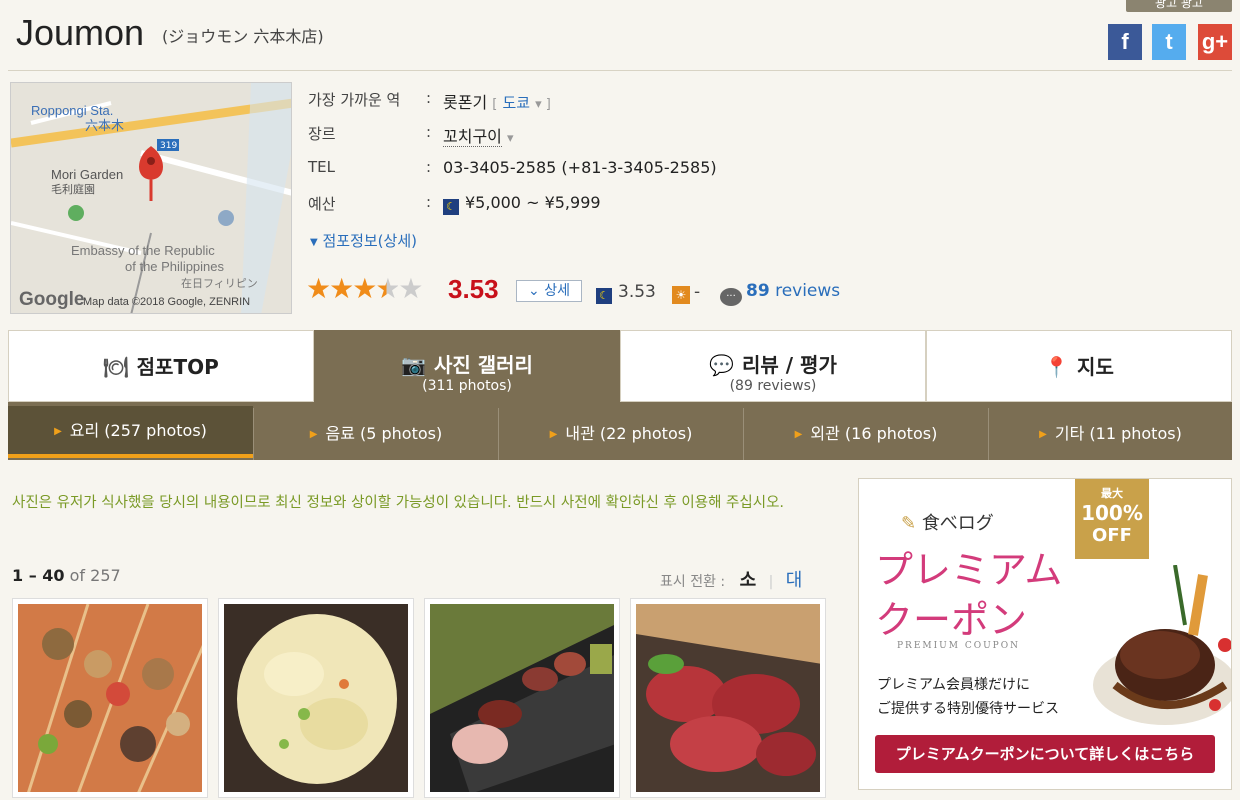 The height and width of the screenshot is (800, 1240). What do you see at coordinates (958, 646) in the screenshot?
I see `ad-subtitle: PREMIUM COUPON` at bounding box center [958, 646].